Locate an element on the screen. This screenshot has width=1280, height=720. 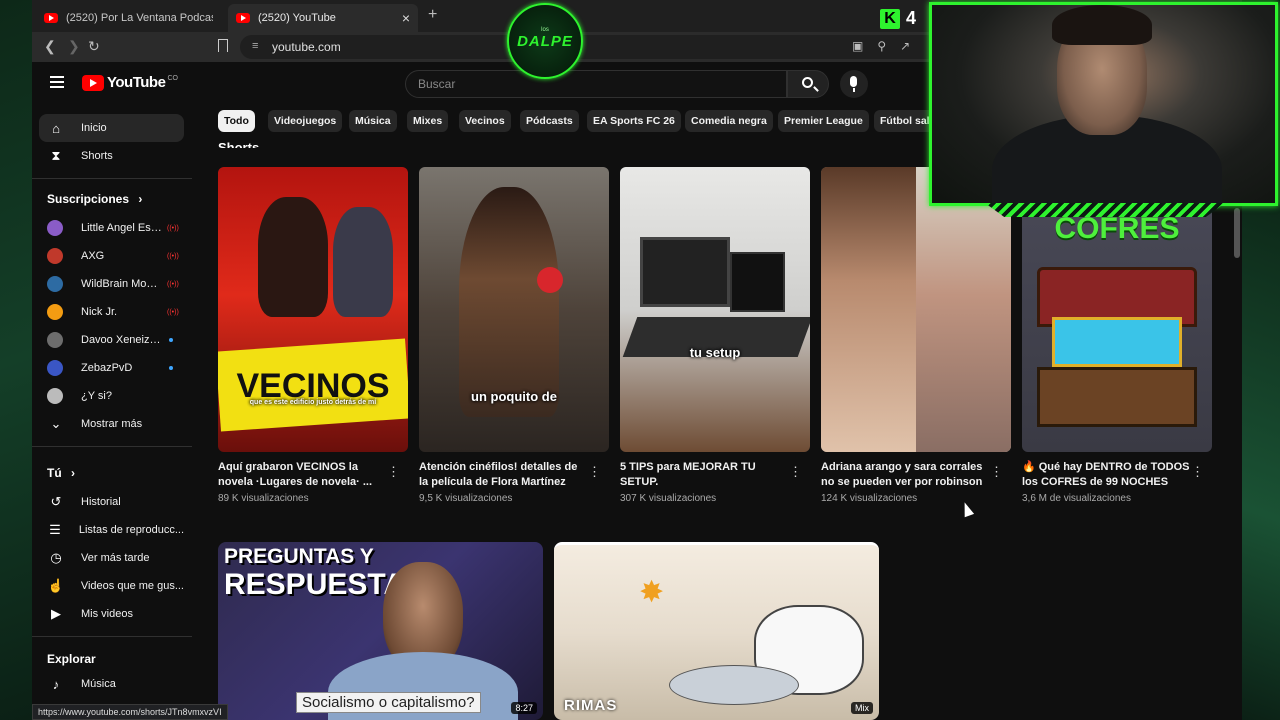
sidebar-item-my-videos: ▶ Mis videos is located at coordinates (111, 614).